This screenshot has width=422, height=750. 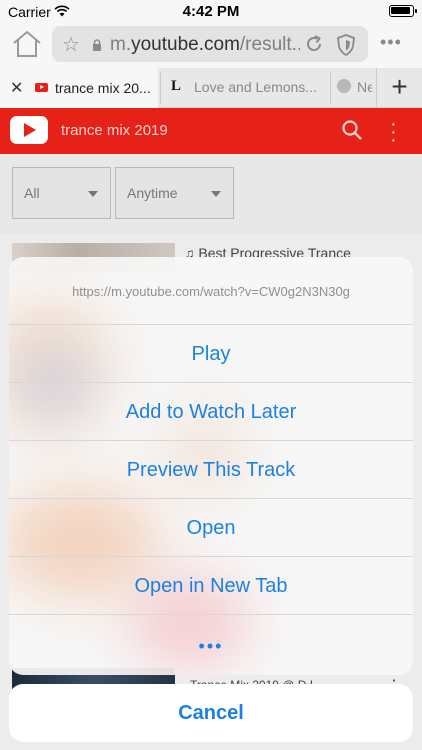 What do you see at coordinates (185, 44) in the screenshot?
I see `url-domain: youtube.com` at bounding box center [185, 44].